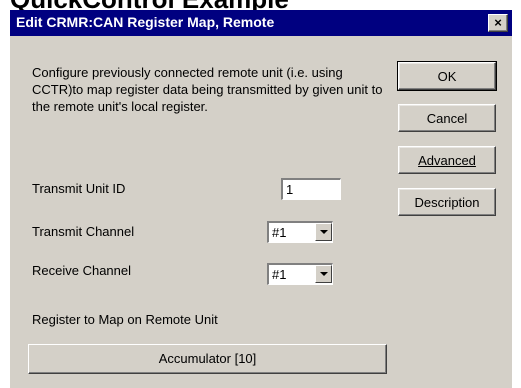 Image resolution: width=521 pixels, height=388 pixels. I want to click on transmit-channel-dropdown-button, so click(323, 232).